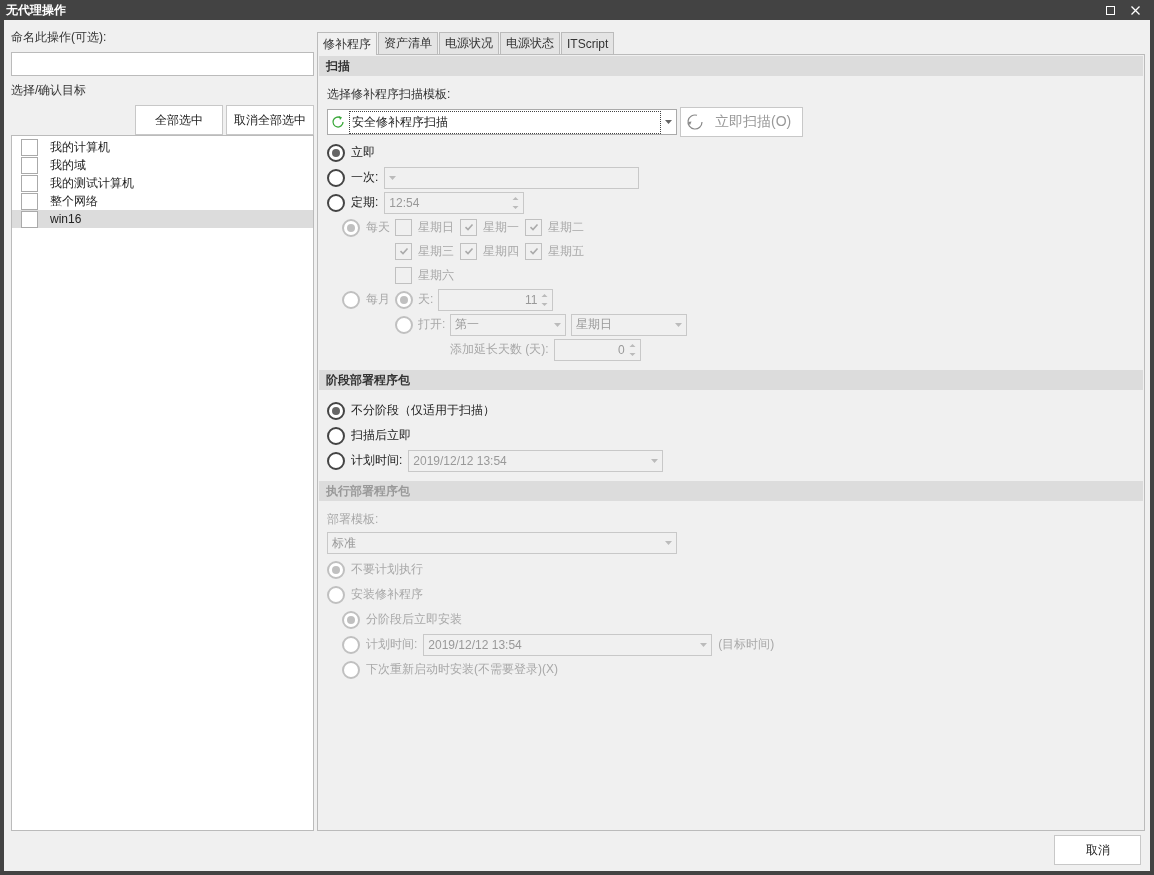 The image size is (1154, 875). I want to click on checkbox-label: 星期二, so click(566, 227).